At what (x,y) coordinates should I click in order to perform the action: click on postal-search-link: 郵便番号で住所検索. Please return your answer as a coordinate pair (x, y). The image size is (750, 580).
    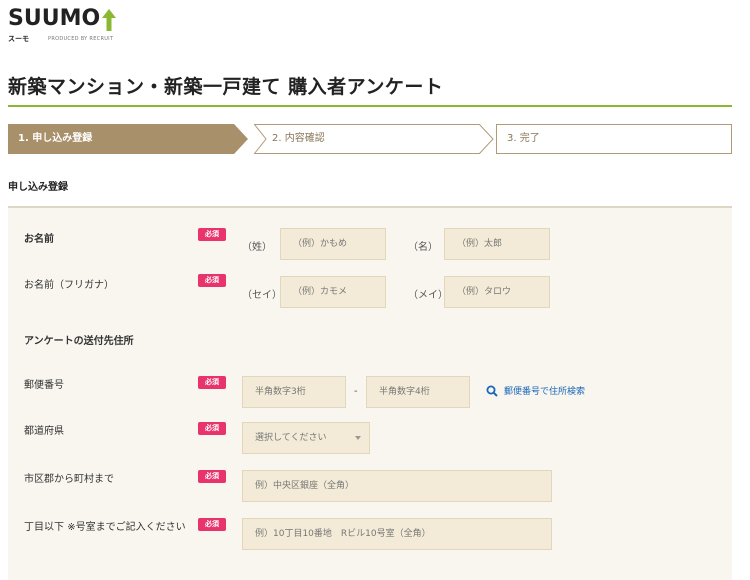
    Looking at the image, I should click on (535, 390).